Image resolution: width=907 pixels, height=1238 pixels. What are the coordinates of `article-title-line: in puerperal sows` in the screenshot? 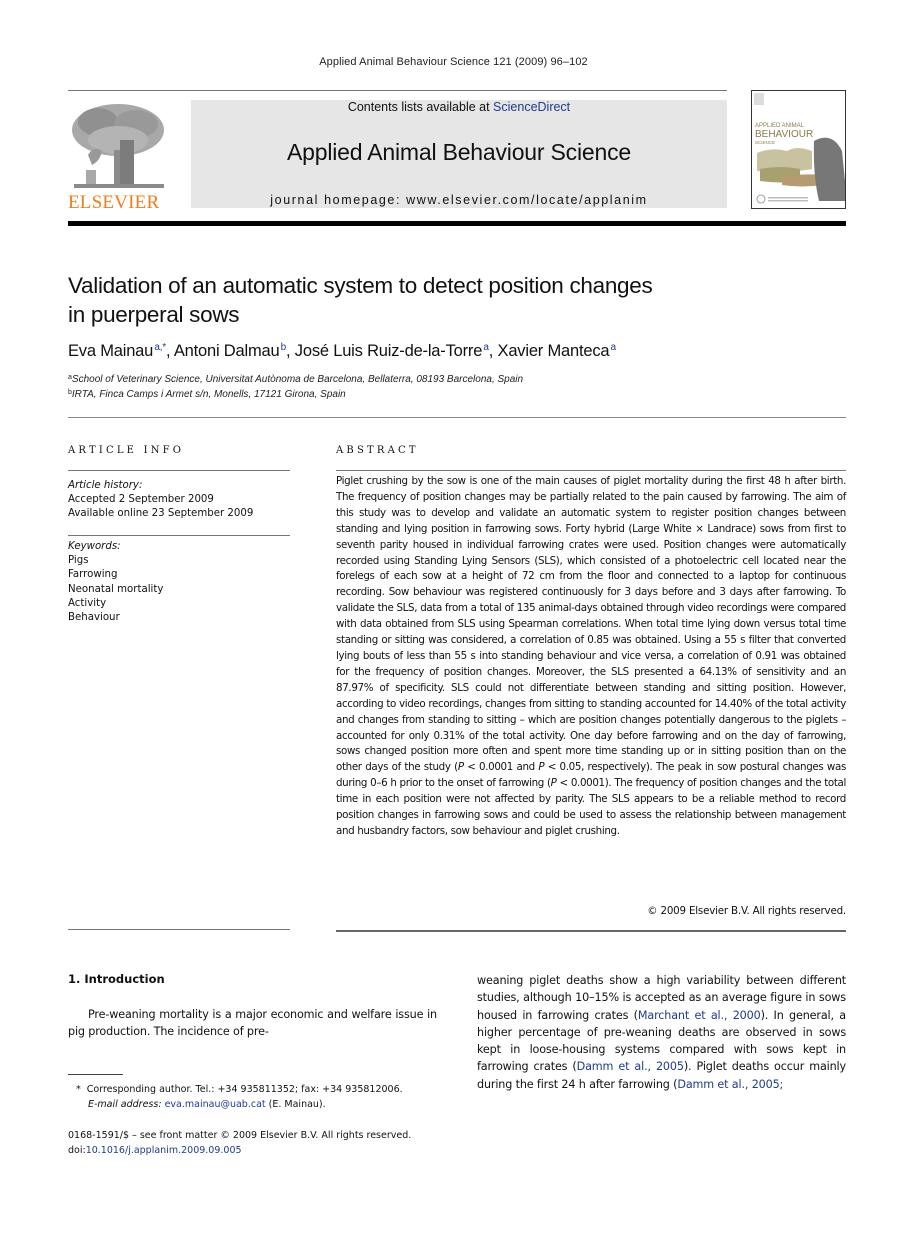 It's located at (154, 314).